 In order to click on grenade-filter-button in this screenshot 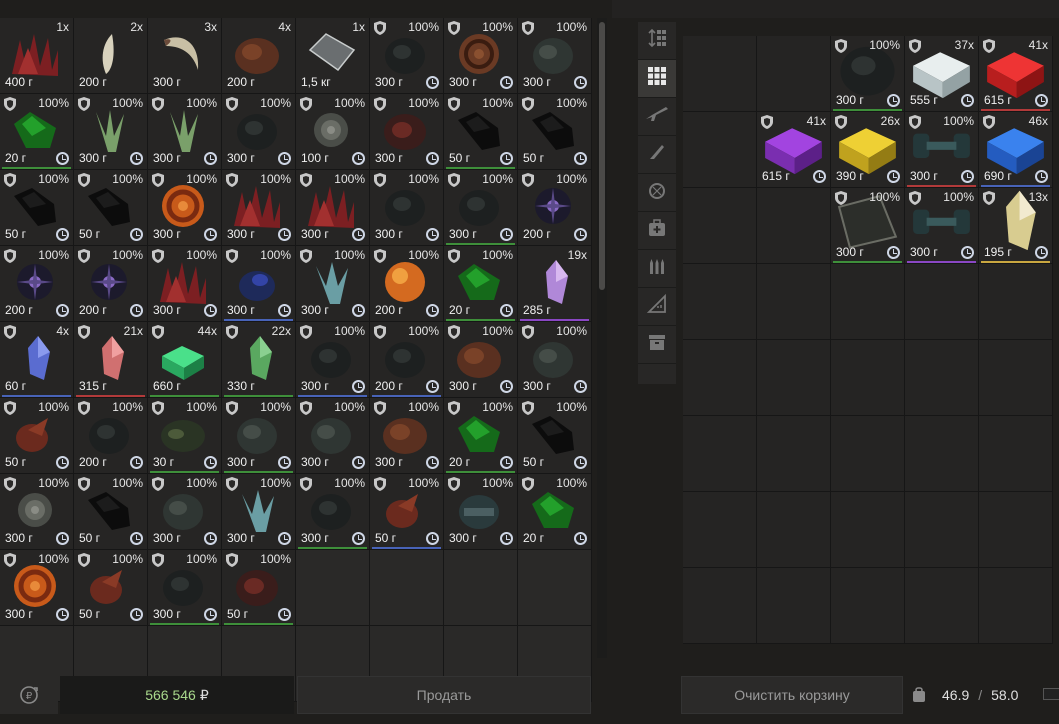, I will do `click(657, 193)`.